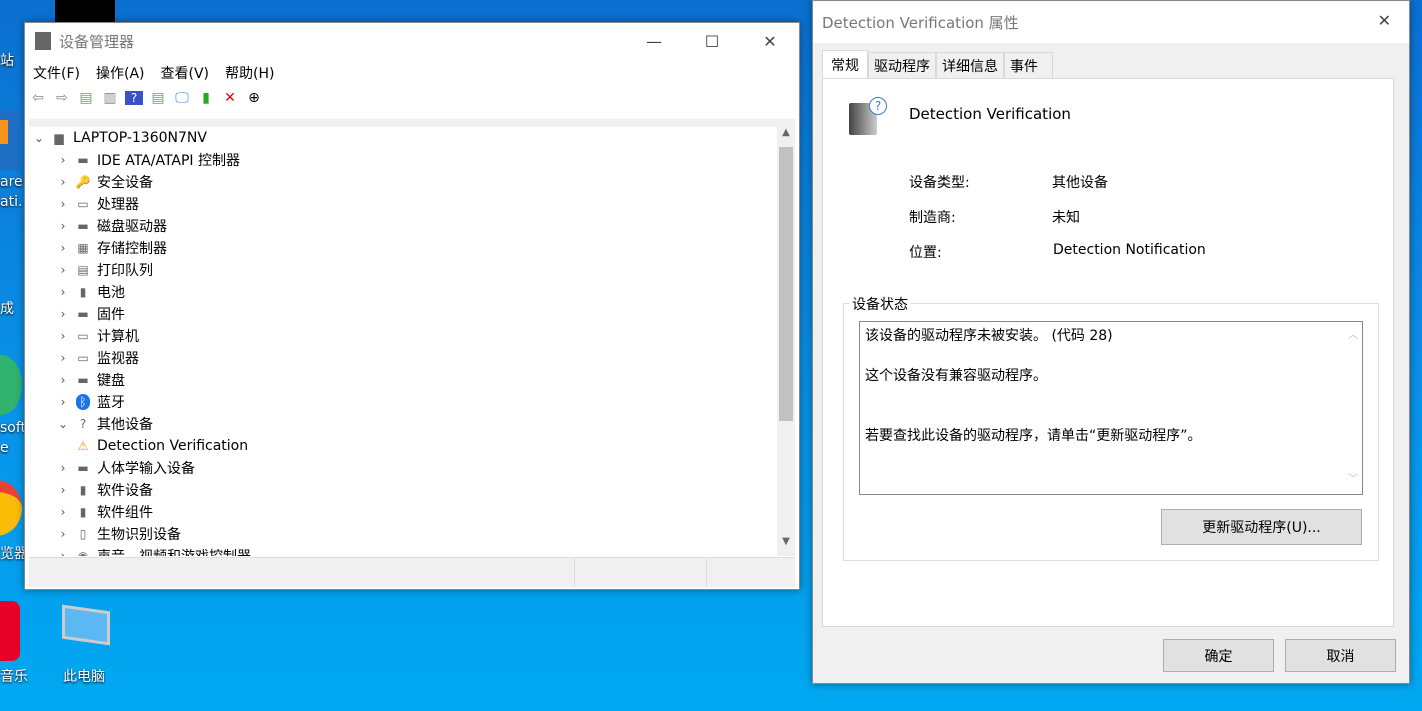 The image size is (1422, 711). Describe the element at coordinates (1028, 65) in the screenshot. I see `tab-events: 事件` at that location.